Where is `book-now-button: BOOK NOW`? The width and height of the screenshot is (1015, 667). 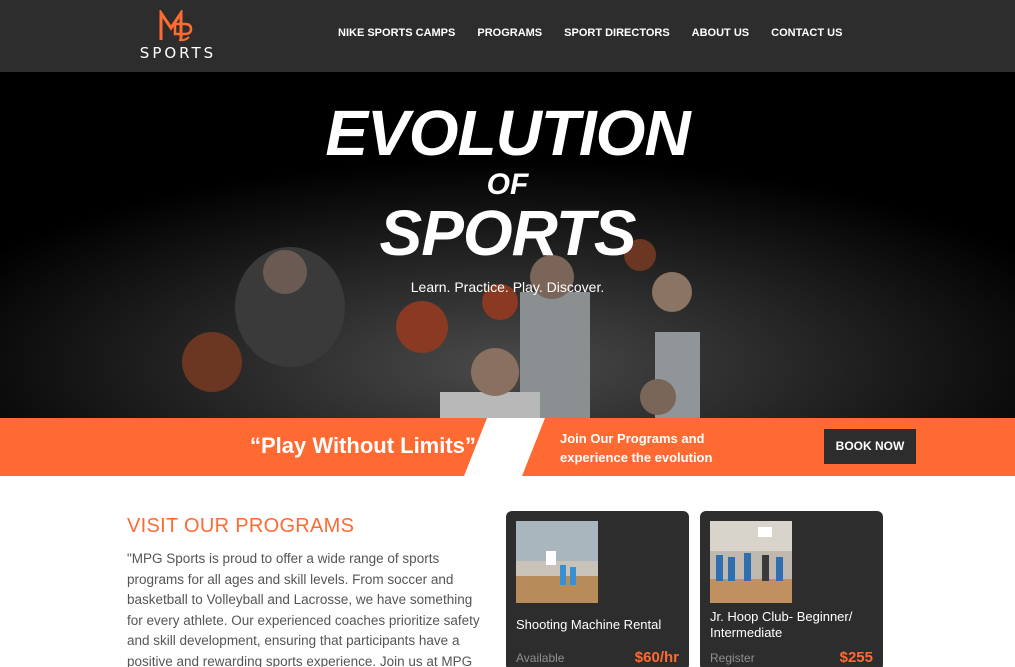
book-now-button: BOOK NOW is located at coordinates (870, 446).